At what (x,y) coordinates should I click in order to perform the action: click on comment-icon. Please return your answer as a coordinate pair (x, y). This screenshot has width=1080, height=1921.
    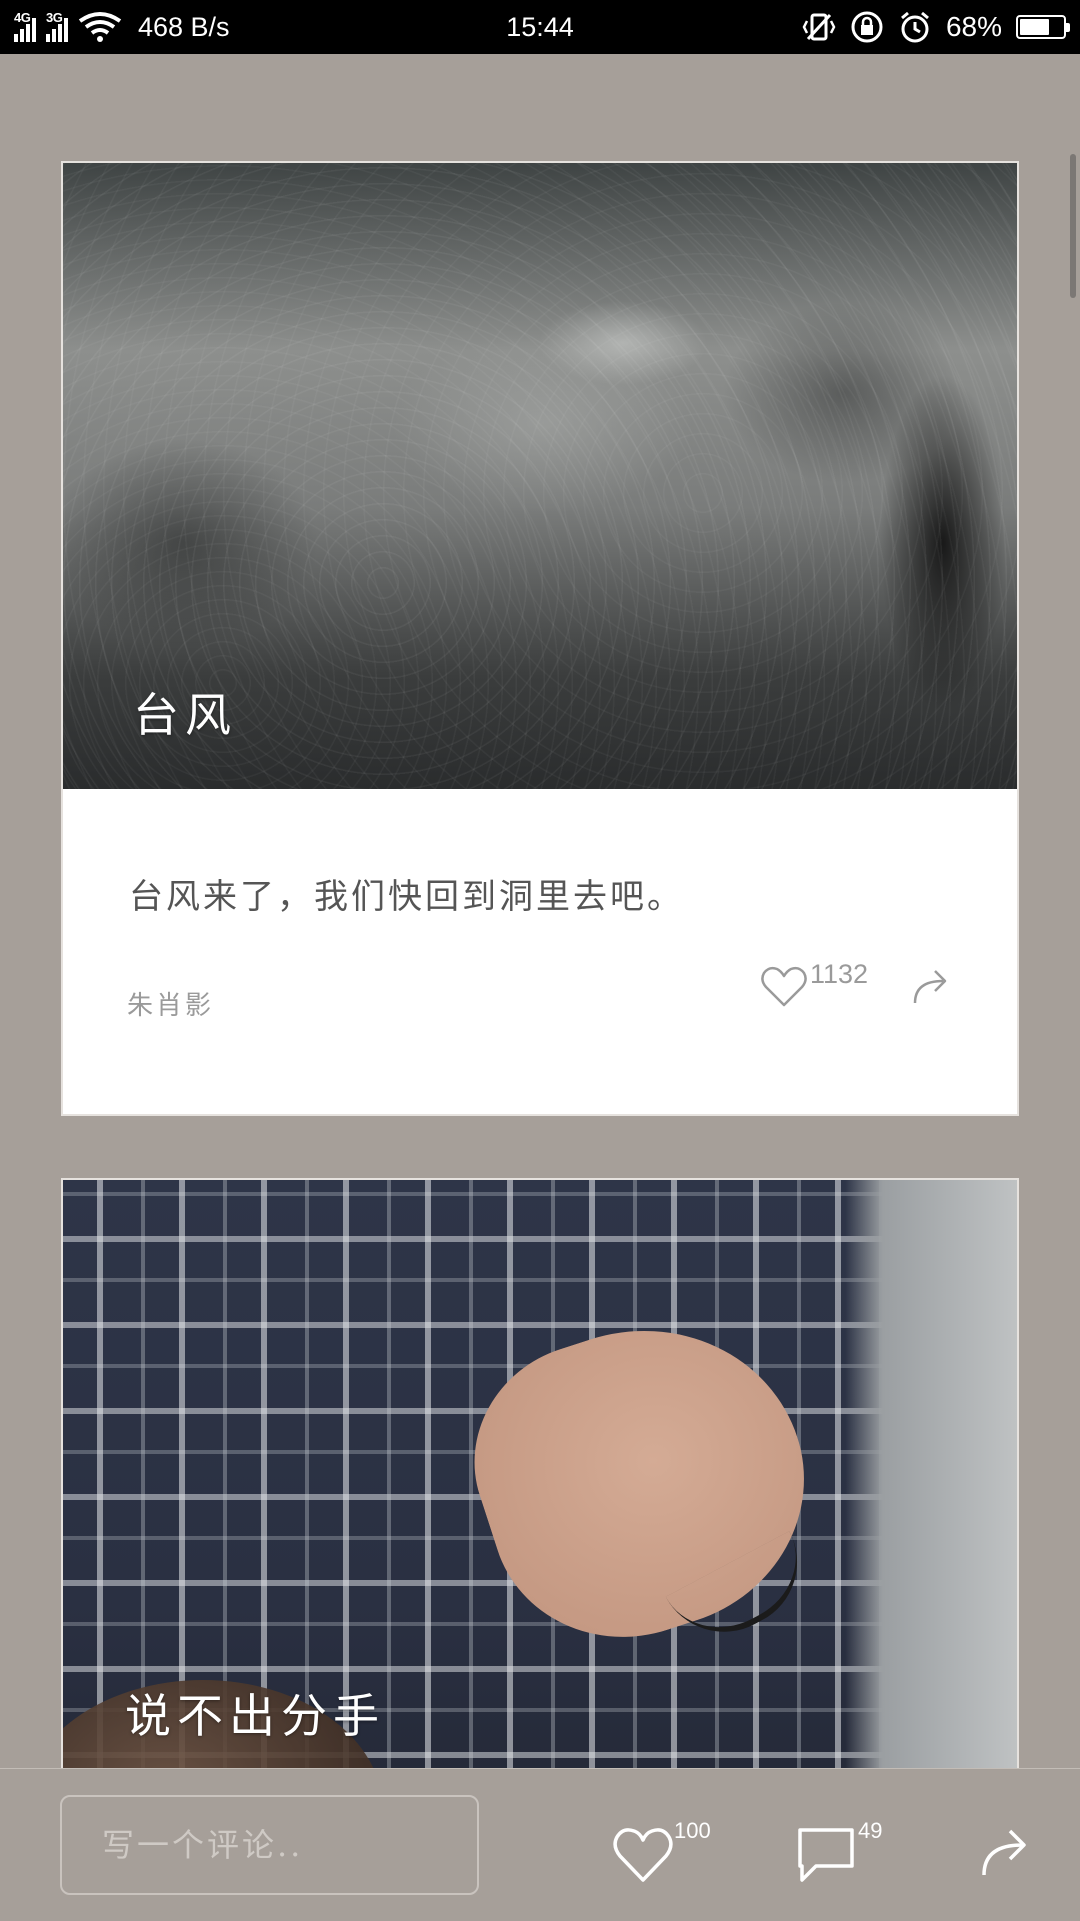
    Looking at the image, I should click on (826, 1855).